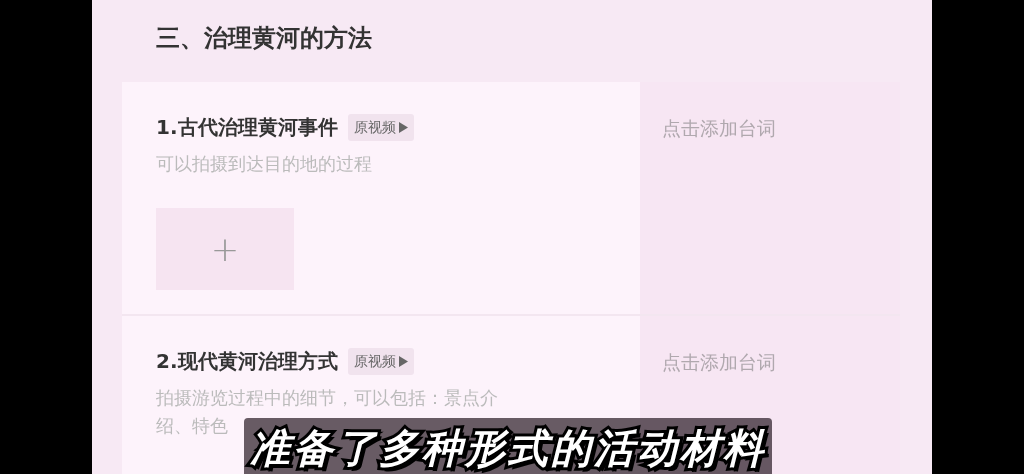 This screenshot has width=1024, height=474. I want to click on add-media-button: +, so click(225, 249).